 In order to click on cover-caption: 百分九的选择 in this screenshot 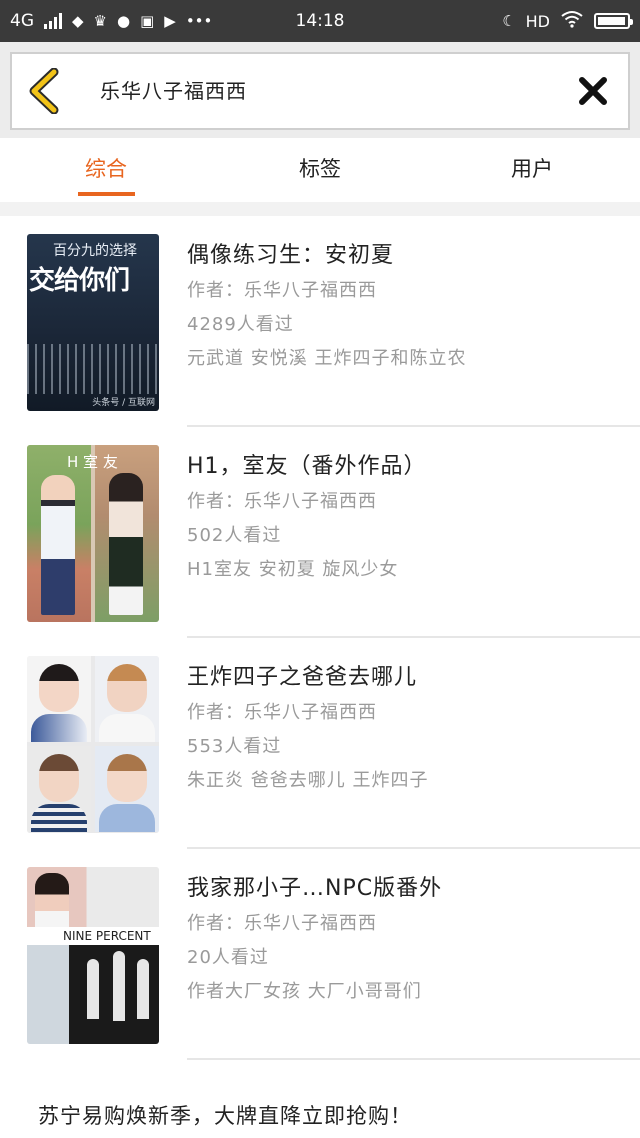, I will do `click(95, 251)`.